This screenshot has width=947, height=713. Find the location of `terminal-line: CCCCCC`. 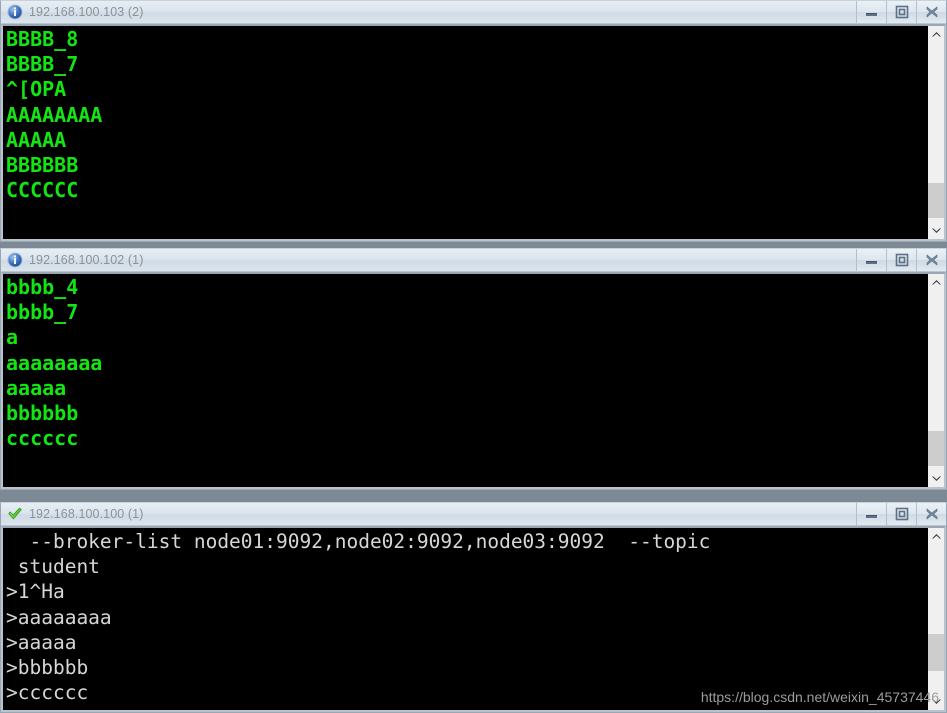

terminal-line: CCCCCC is located at coordinates (42, 190).